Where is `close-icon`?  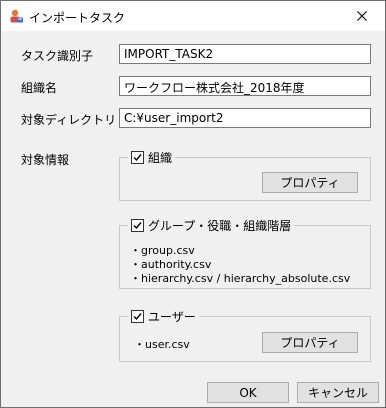 close-icon is located at coordinates (362, 16).